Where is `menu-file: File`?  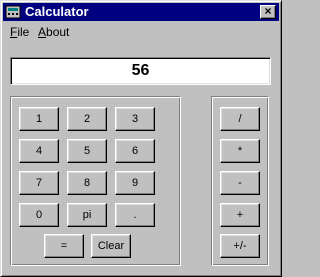
menu-file: File is located at coordinates (19, 32).